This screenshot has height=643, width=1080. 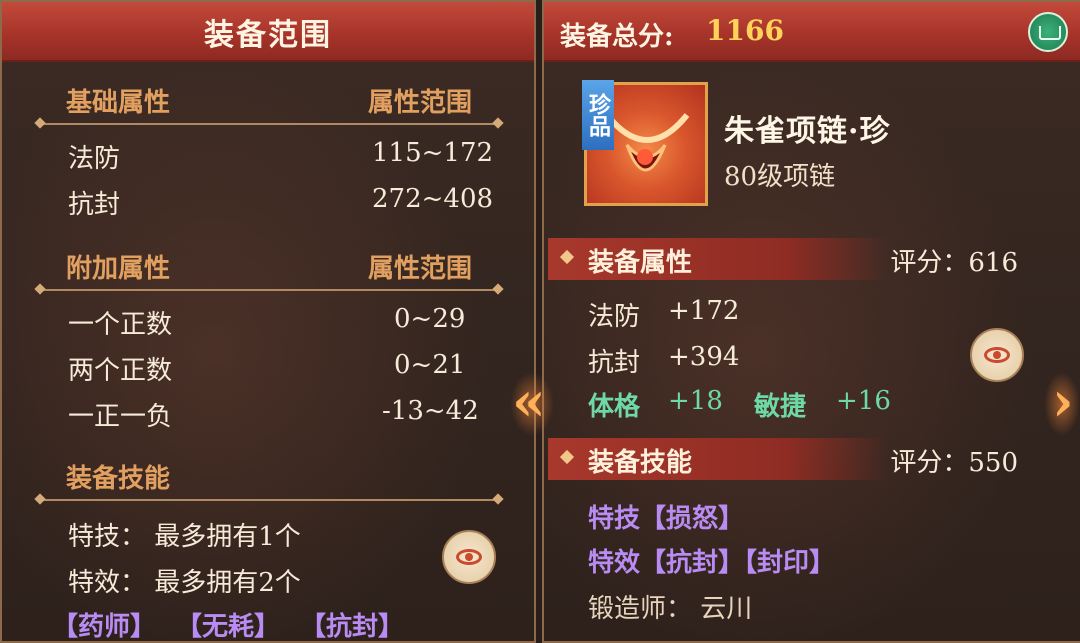 What do you see at coordinates (268, 35) in the screenshot?
I see `panel-title: 装备范围` at bounding box center [268, 35].